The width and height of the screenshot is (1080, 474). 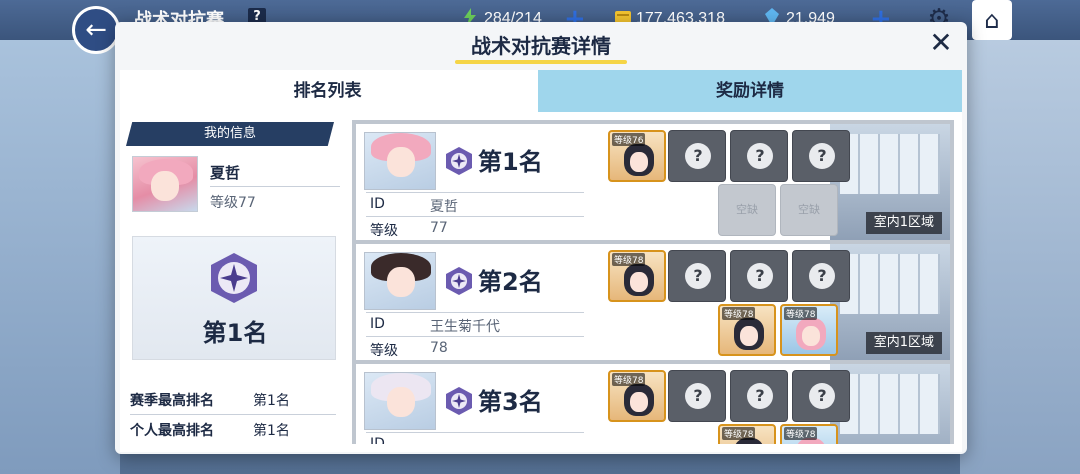 I want to click on ranking-row: 第2名 ID 王生菊千代 等级 78 等级78??? 等级78 等级78 室内1区域, so click(x=653, y=302).